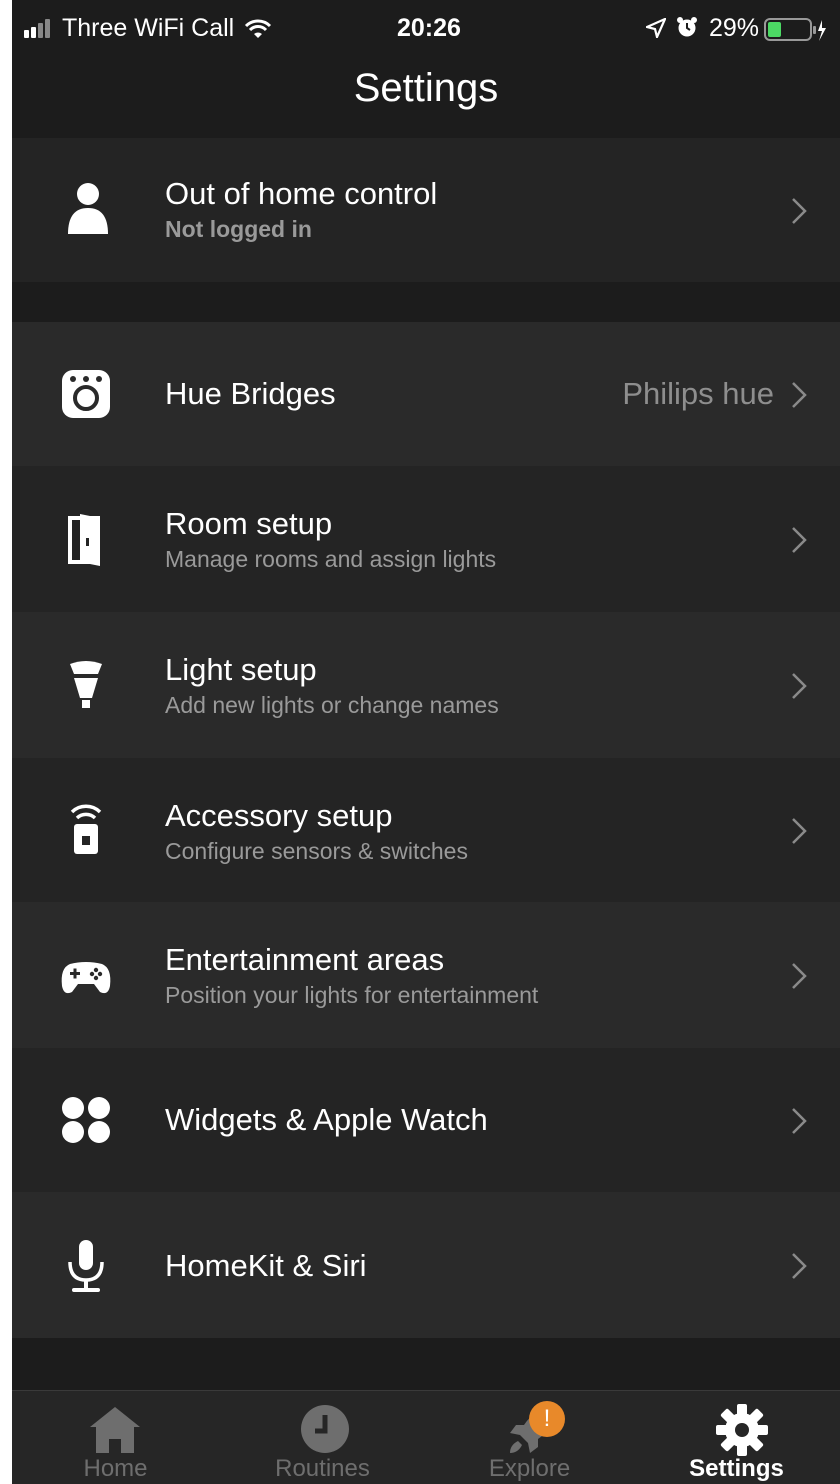 The height and width of the screenshot is (1484, 840). What do you see at coordinates (742, 1430) in the screenshot?
I see `gear-icon` at bounding box center [742, 1430].